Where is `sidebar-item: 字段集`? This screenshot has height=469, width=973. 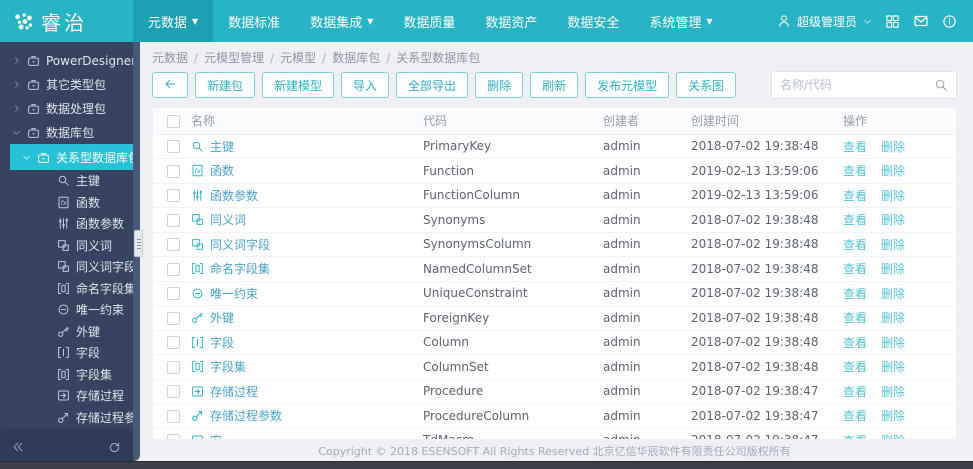
sidebar-item: 字段集 is located at coordinates (66, 375).